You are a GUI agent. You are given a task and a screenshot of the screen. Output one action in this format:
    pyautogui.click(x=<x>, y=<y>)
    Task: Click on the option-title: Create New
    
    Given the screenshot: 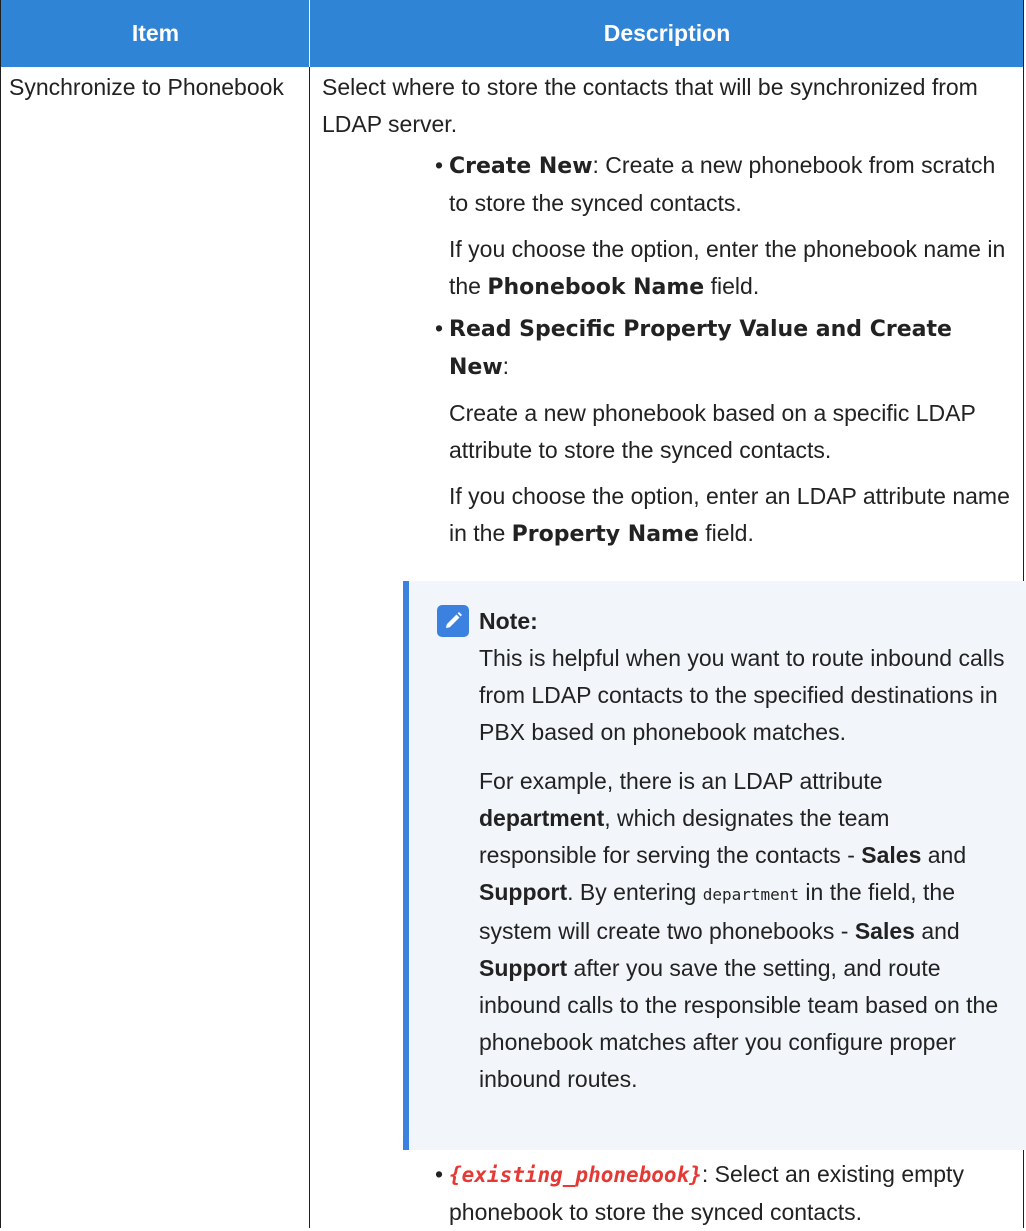 What is the action you would take?
    pyautogui.click(x=521, y=166)
    